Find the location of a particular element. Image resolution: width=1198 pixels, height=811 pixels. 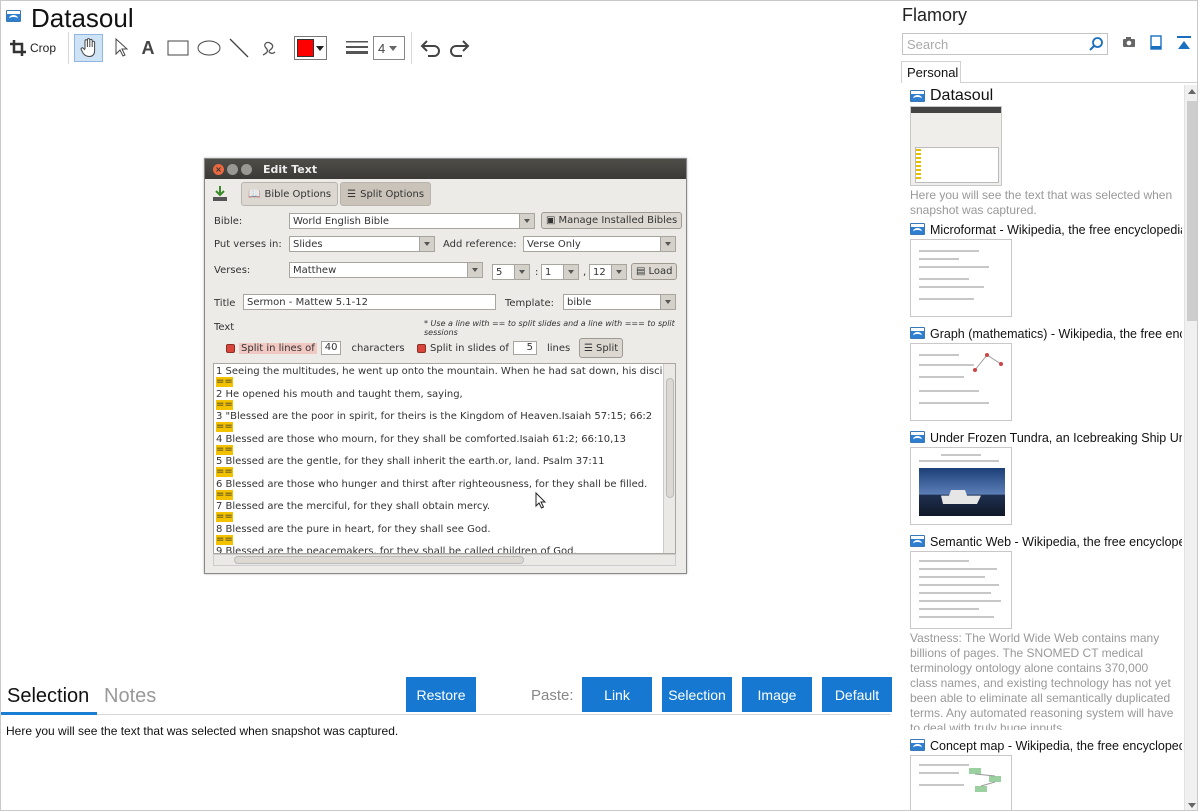

manage-bibles-button: ▣ Manage Installed Bibles is located at coordinates (612, 220).